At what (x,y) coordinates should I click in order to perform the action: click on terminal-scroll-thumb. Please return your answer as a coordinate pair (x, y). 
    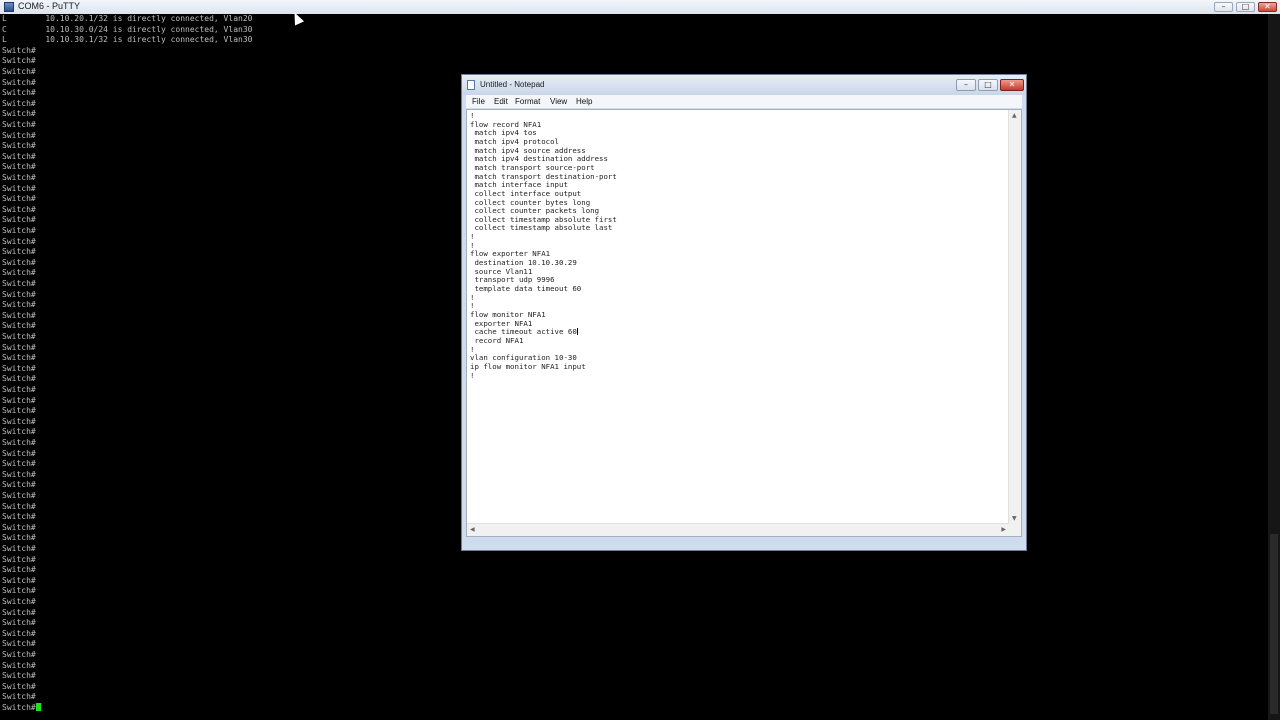
    Looking at the image, I should click on (1274, 624).